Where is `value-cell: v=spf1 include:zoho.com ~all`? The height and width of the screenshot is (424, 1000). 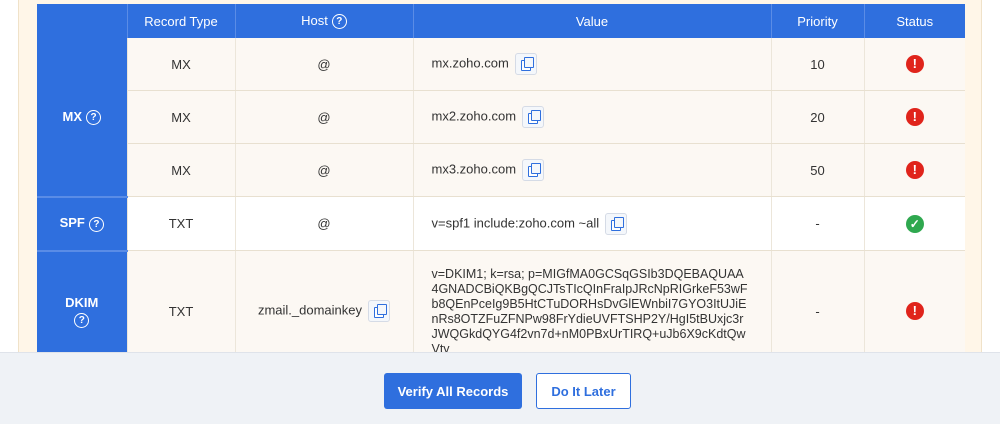
value-cell: v=spf1 include:zoho.com ~all is located at coordinates (592, 223).